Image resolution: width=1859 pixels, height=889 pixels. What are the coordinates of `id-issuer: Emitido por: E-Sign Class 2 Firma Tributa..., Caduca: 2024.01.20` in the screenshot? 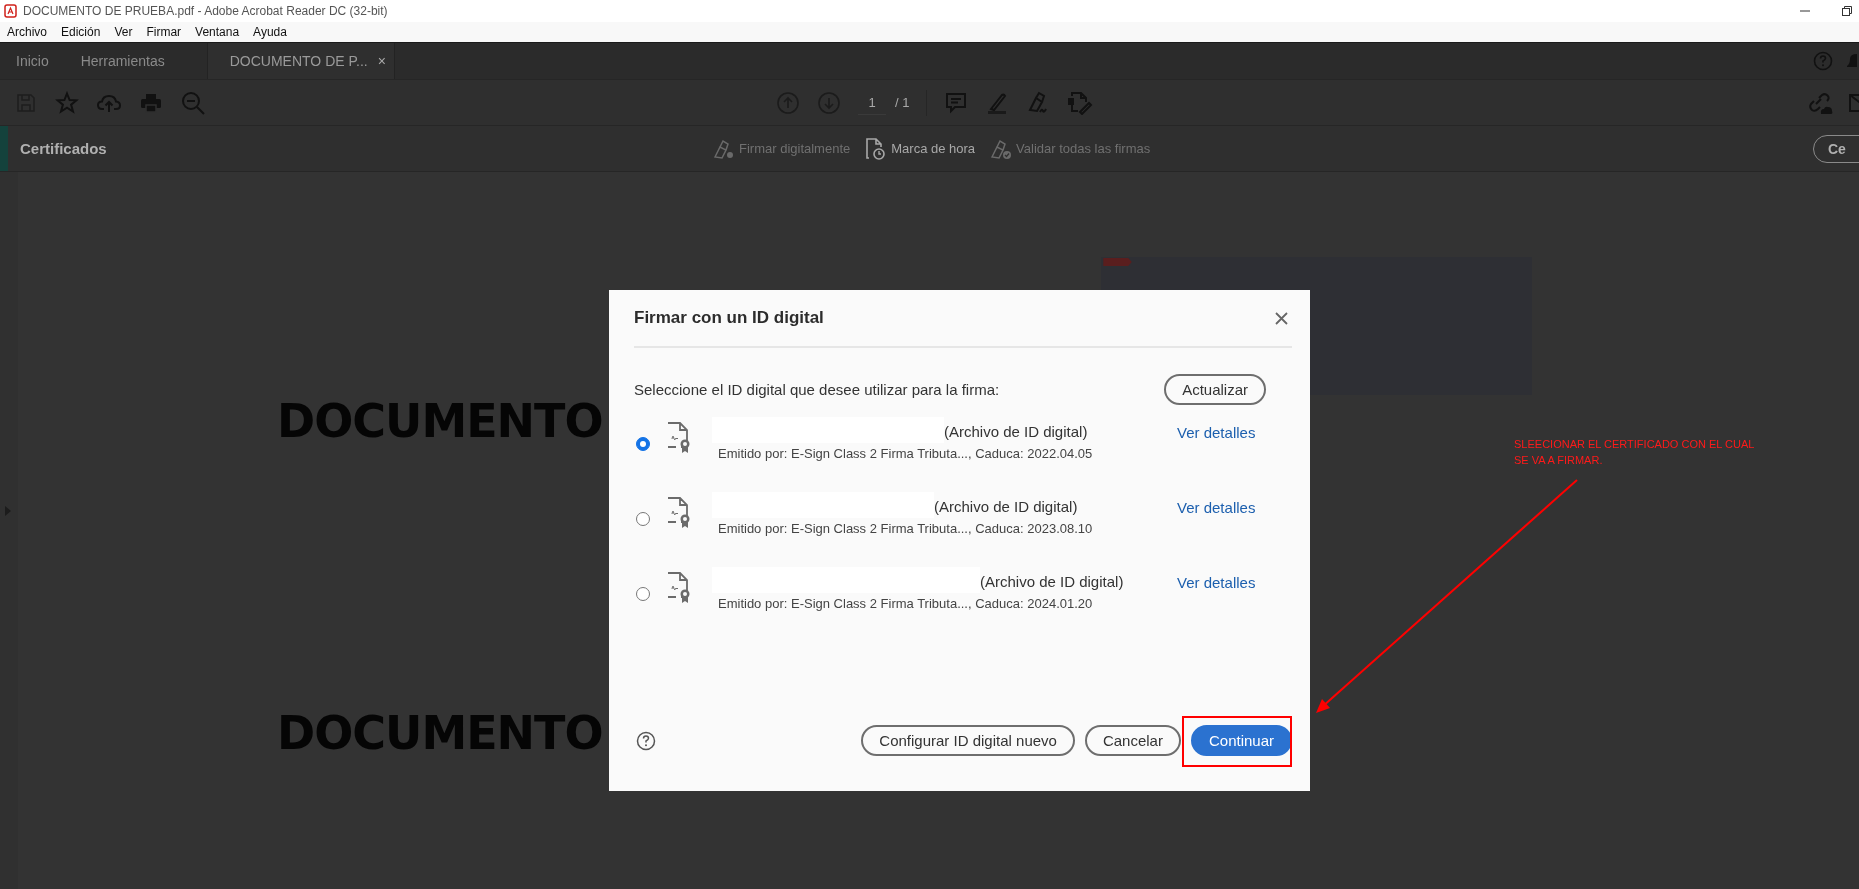 It's located at (906, 603).